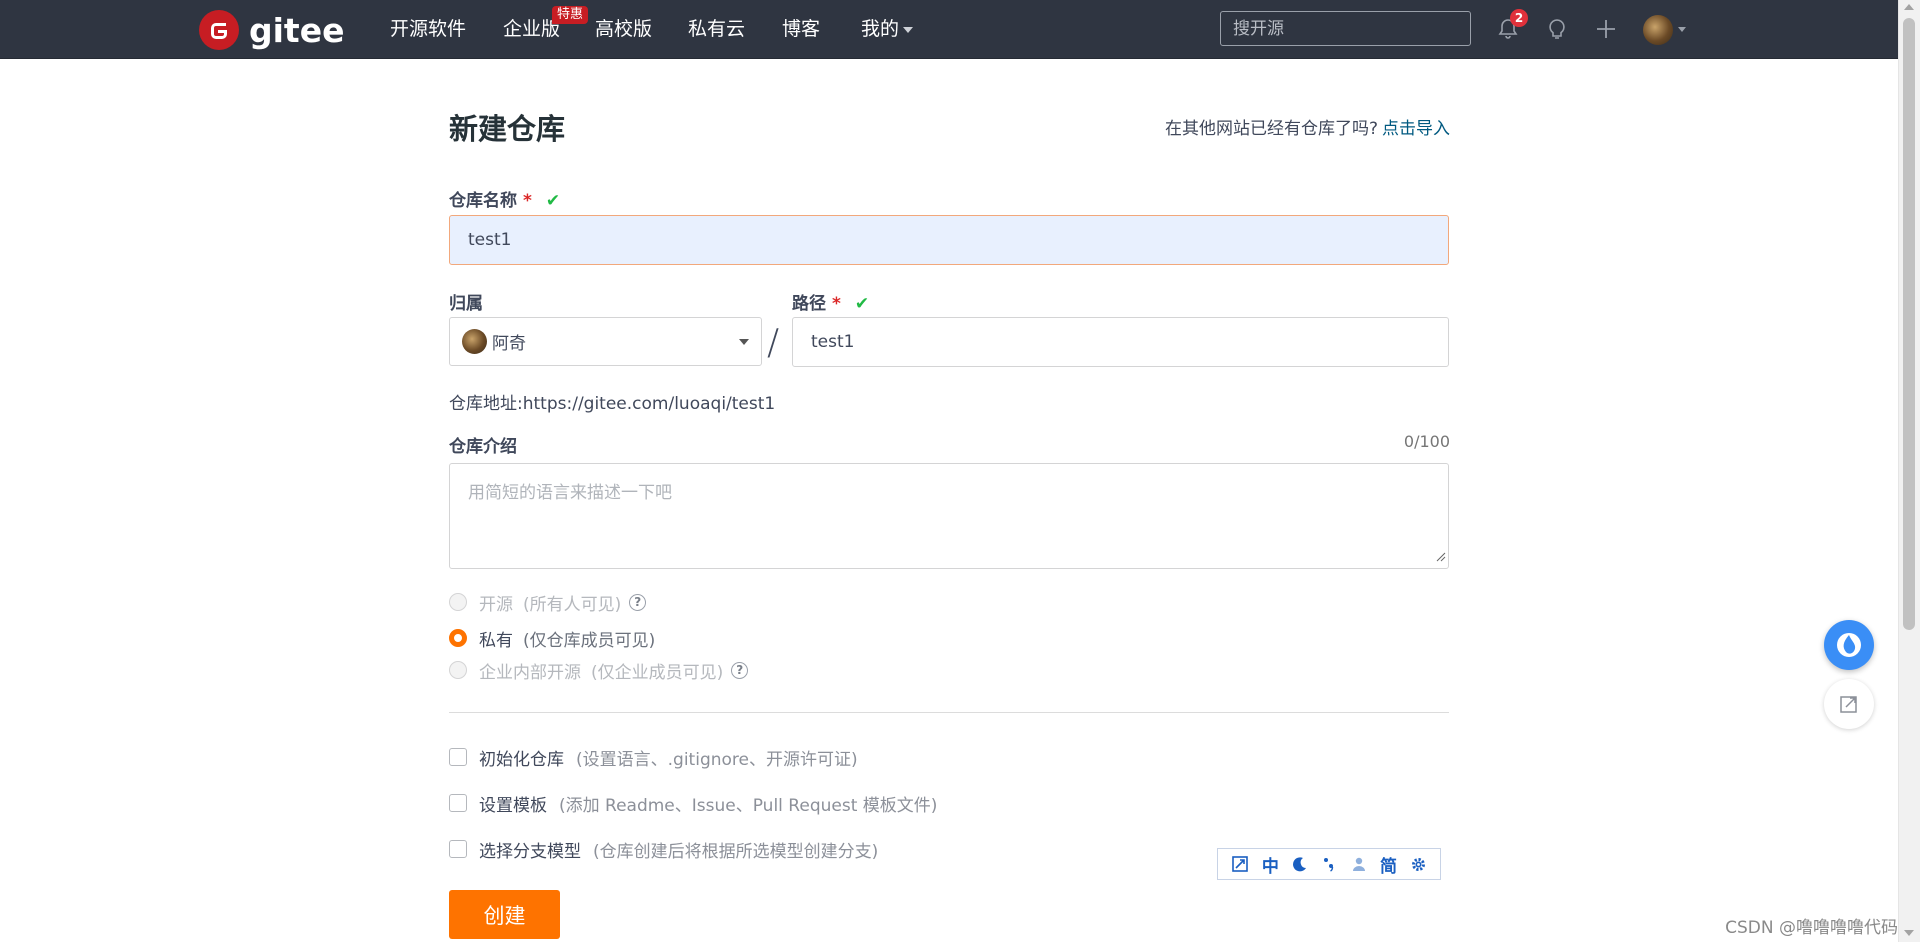 This screenshot has height=942, width=1920. I want to click on visibility-public-desc: (所有人可见), so click(572, 604).